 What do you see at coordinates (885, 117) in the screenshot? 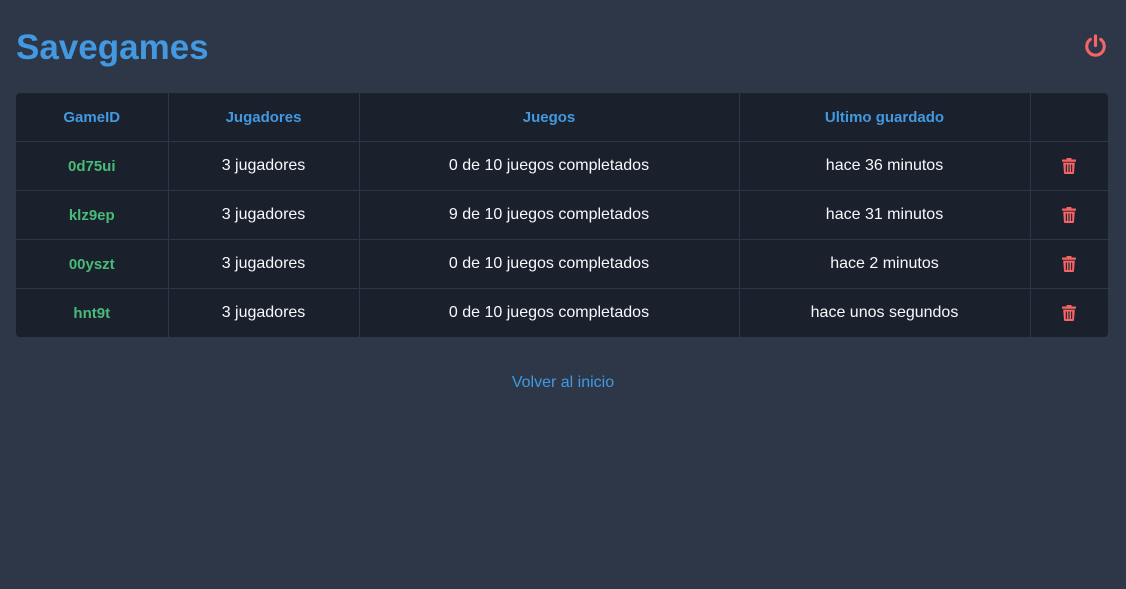
I see `column-header-ultimo-guardado: Ultimo guardado` at bounding box center [885, 117].